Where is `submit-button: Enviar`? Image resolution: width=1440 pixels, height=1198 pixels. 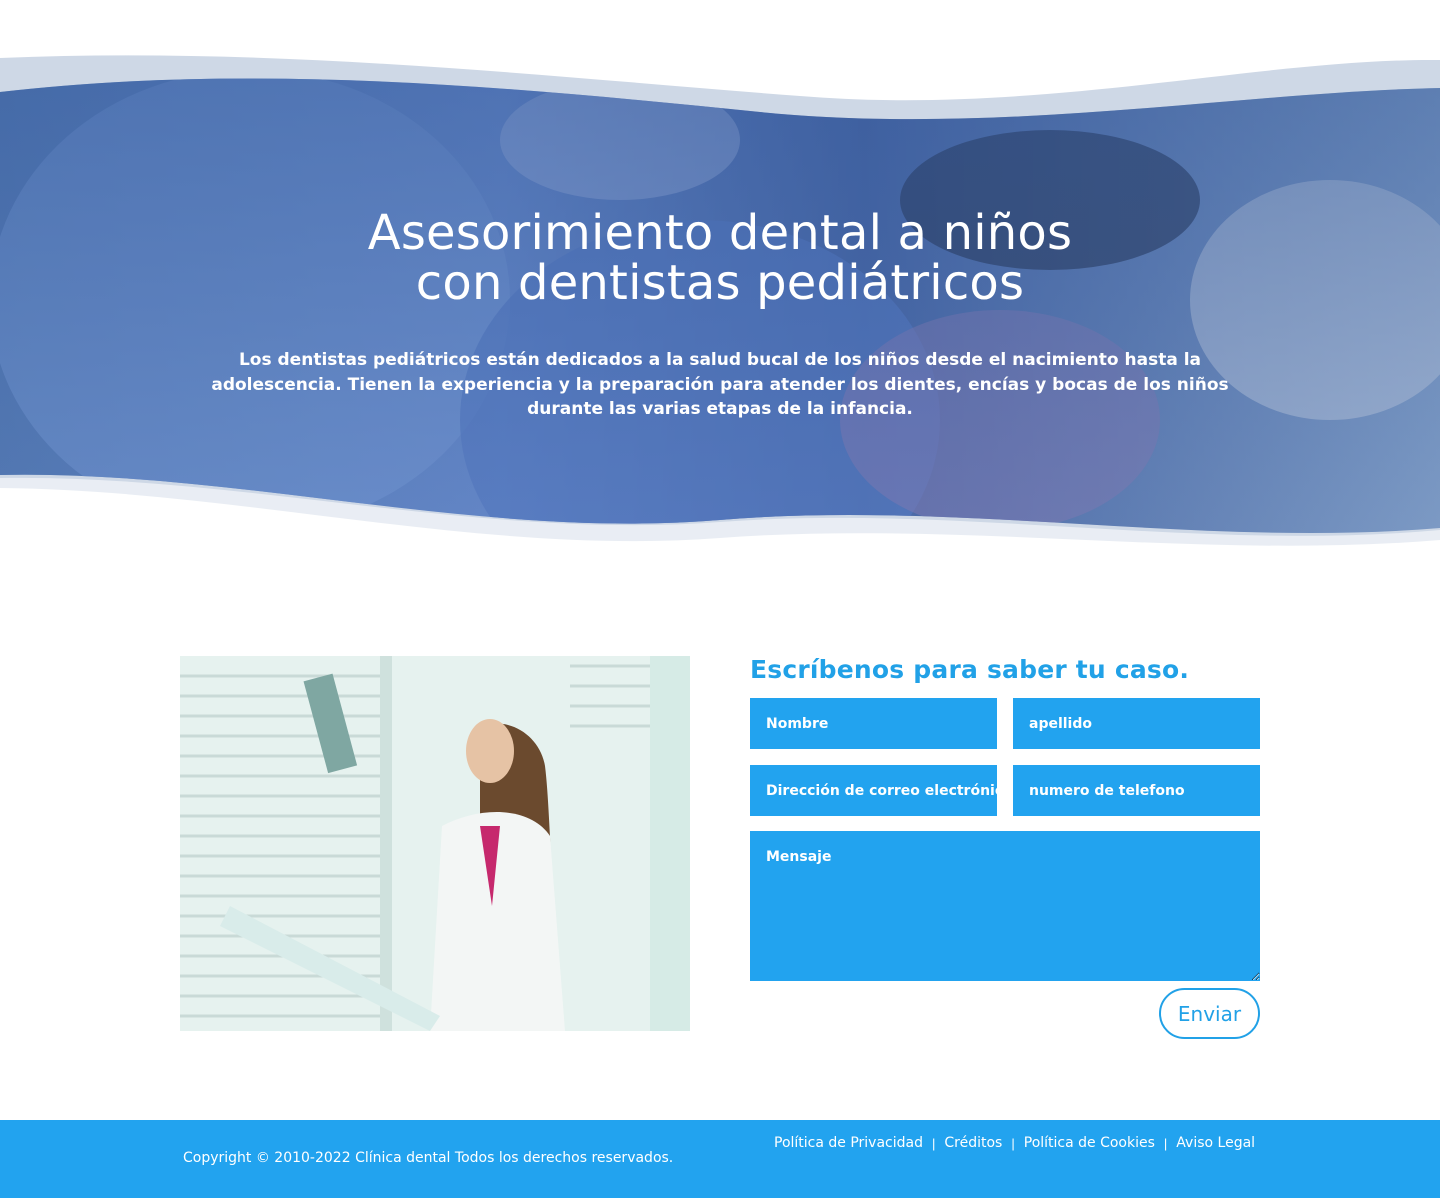
submit-button: Enviar is located at coordinates (1209, 1013).